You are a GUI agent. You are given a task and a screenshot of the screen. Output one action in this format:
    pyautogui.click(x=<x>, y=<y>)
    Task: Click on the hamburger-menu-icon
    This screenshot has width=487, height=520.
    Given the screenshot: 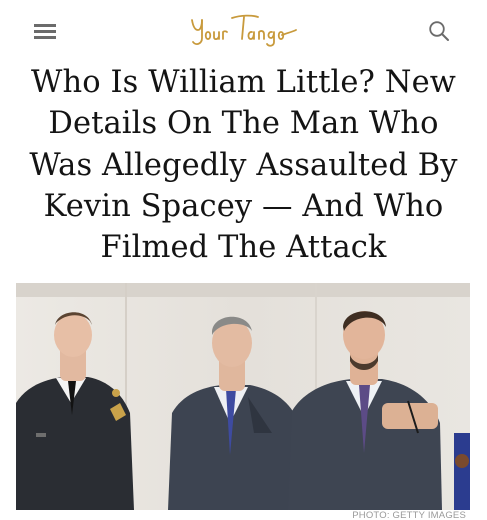 What is the action you would take?
    pyautogui.click(x=45, y=32)
    